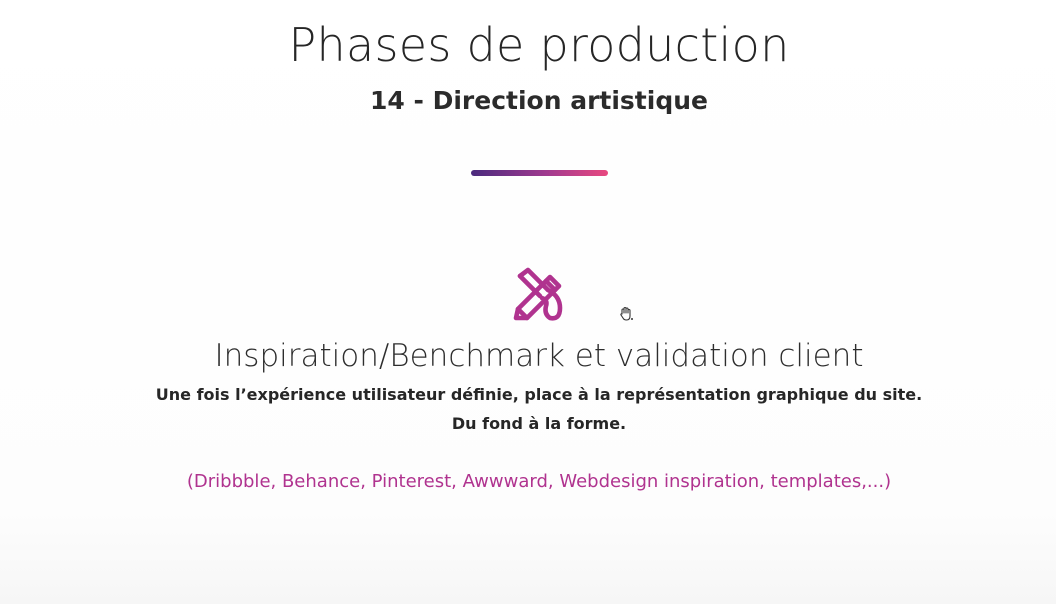 This screenshot has width=1056, height=604. I want to click on slide-subtitle: 14 - Direction artistique, so click(539, 100).